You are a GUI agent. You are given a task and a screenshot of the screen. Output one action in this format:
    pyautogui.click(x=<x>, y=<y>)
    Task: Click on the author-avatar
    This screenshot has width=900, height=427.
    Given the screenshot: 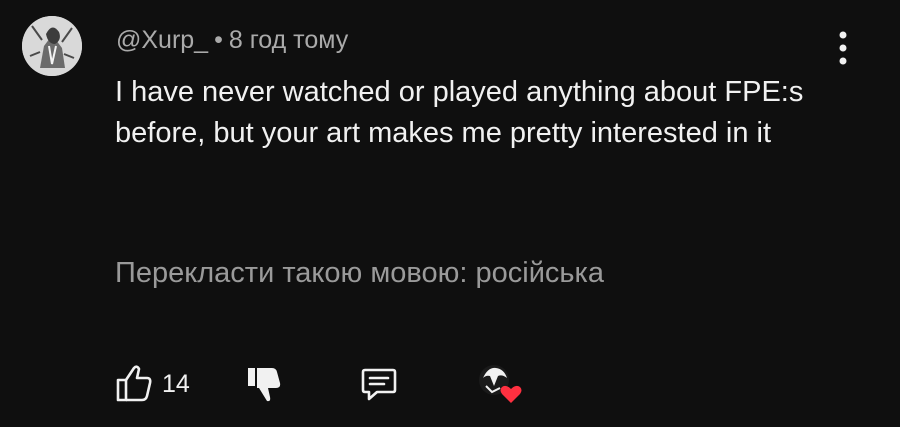 What is the action you would take?
    pyautogui.click(x=52, y=46)
    